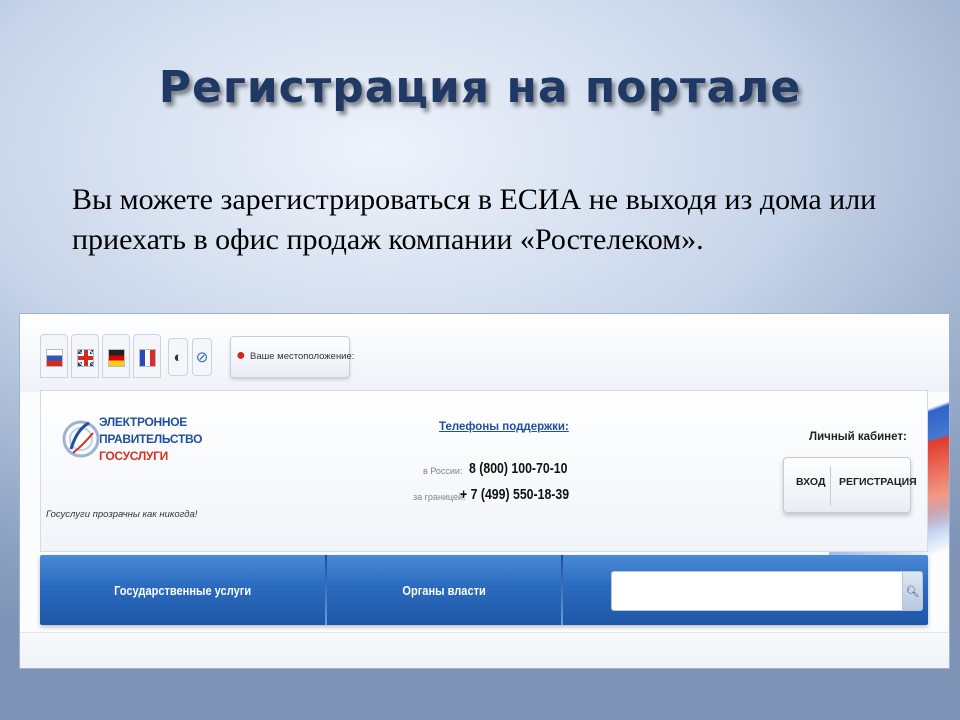  I want to click on logo-slogan: Госуслуги прозрачны как никогда!, so click(122, 514).